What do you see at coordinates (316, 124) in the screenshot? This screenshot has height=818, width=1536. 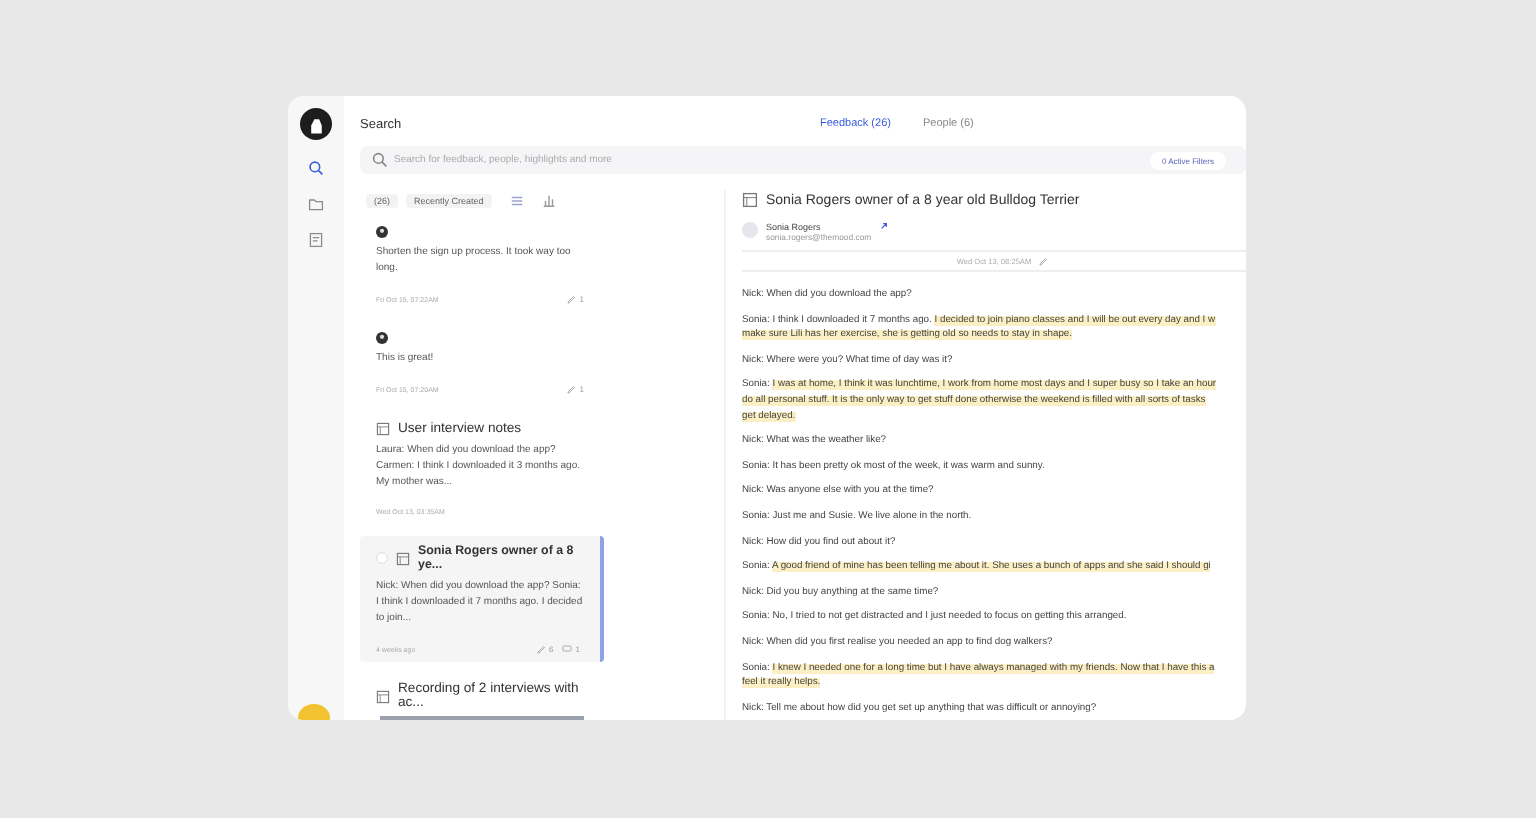 I see `logo-icon` at bounding box center [316, 124].